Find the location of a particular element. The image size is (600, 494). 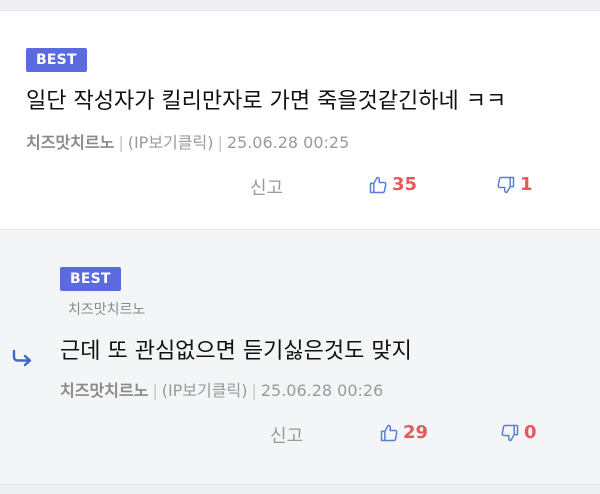

top-separator is located at coordinates (300, 5).